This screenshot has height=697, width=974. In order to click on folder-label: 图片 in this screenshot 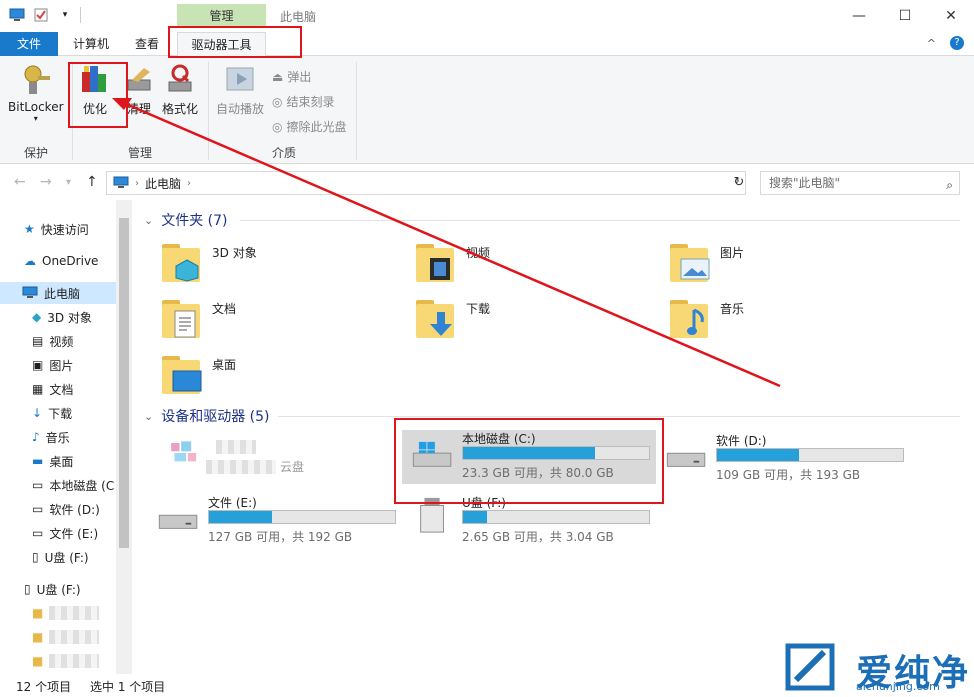, I will do `click(732, 253)`.